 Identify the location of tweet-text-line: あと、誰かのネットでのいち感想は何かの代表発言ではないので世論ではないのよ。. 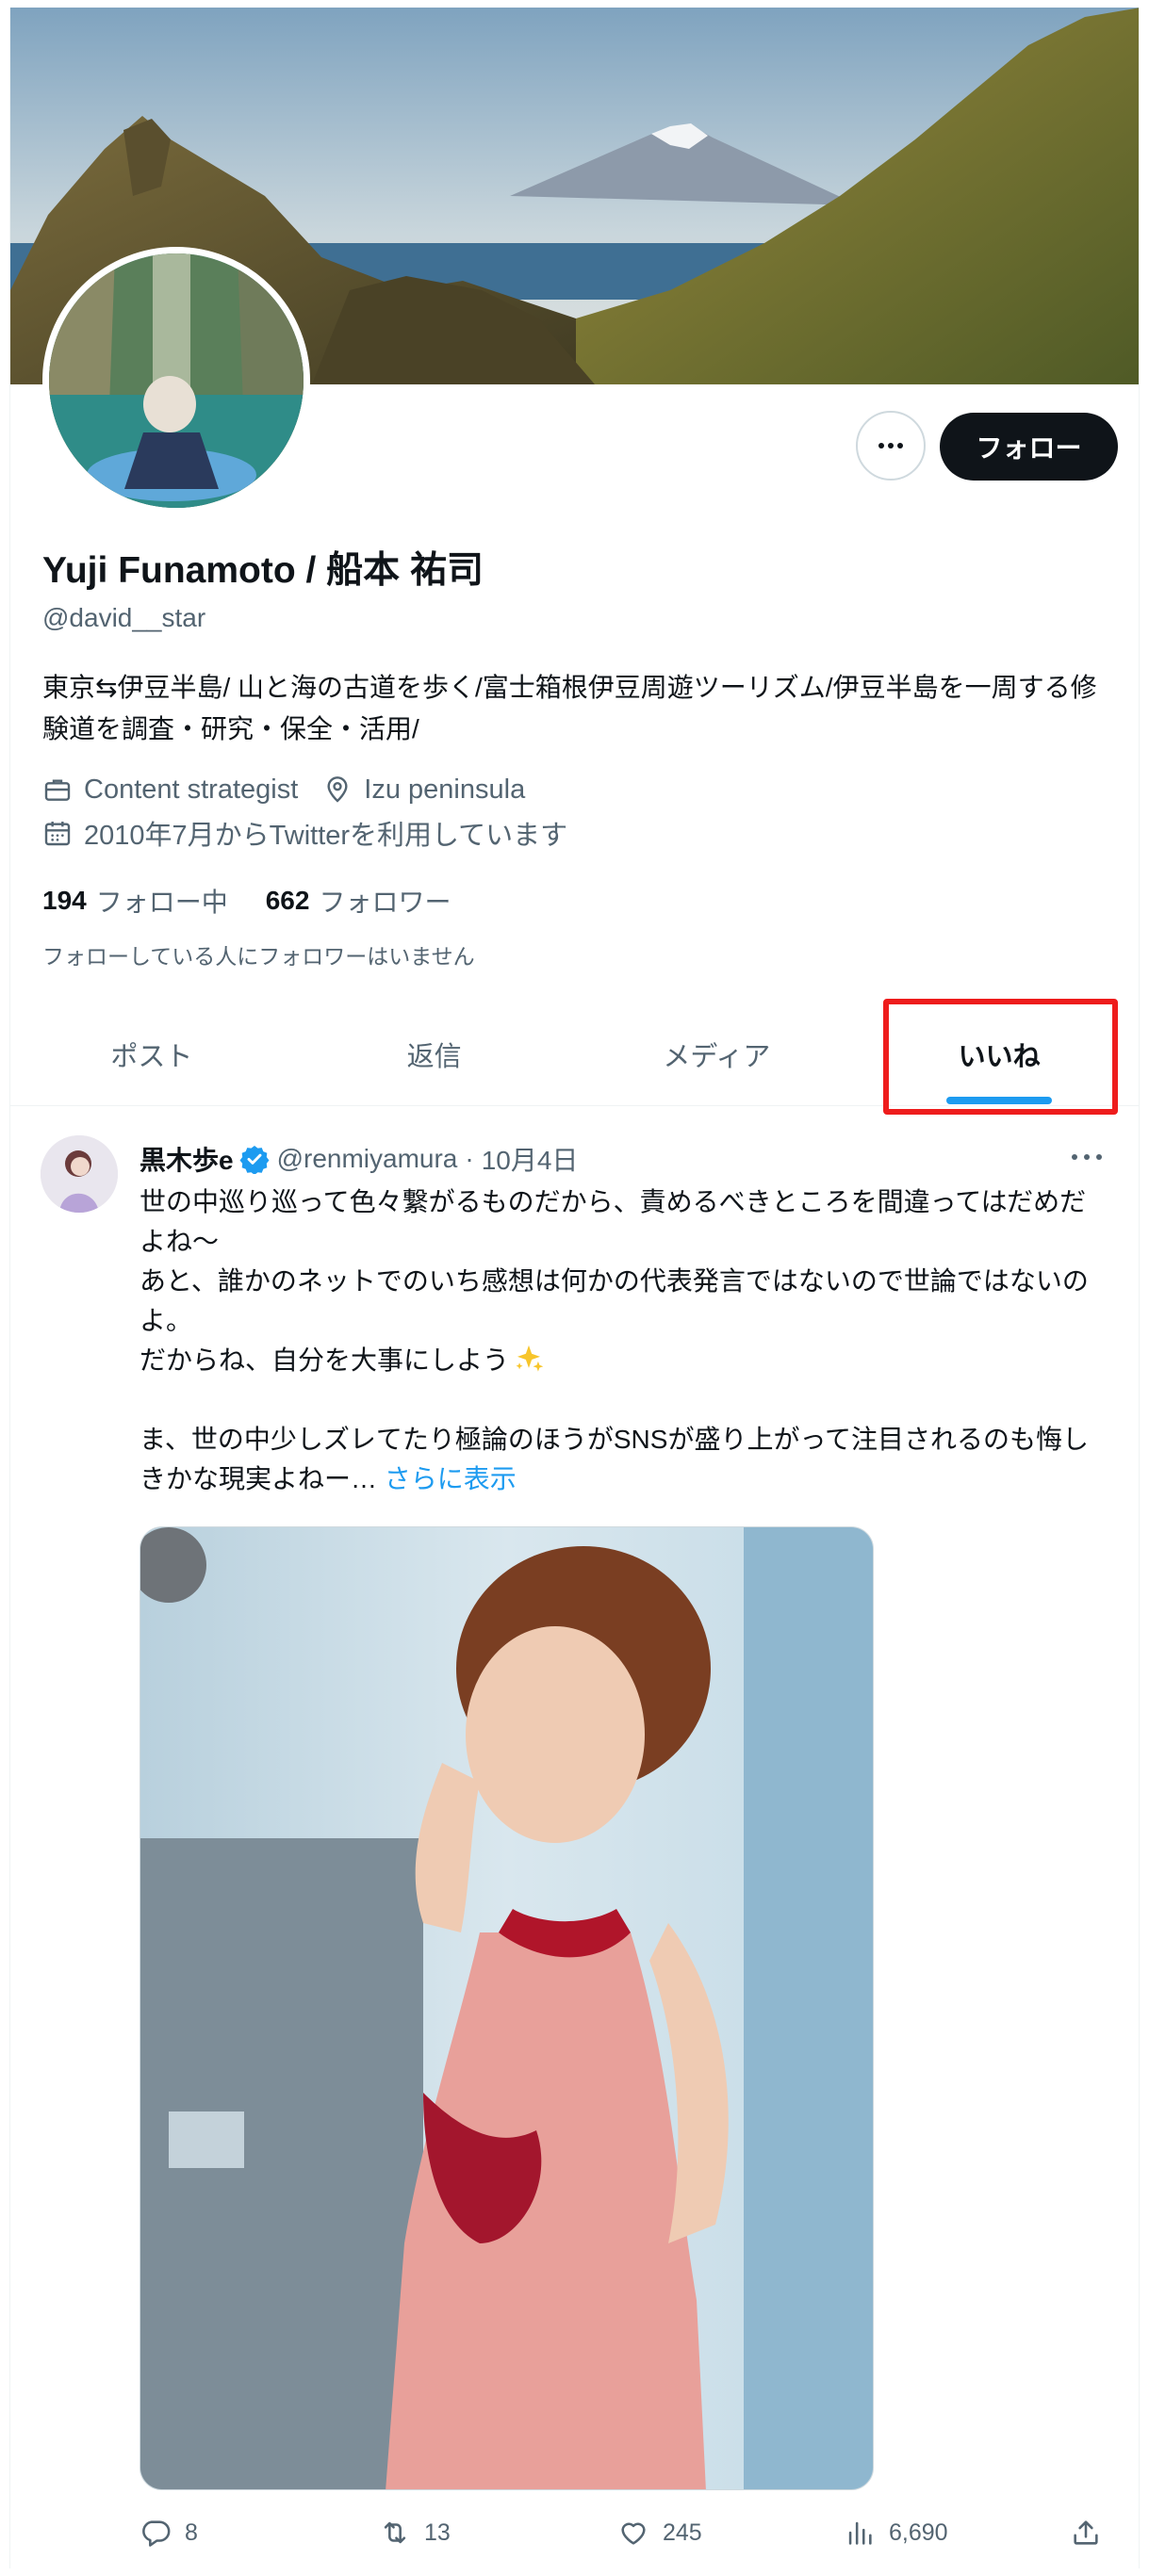
(614, 1300).